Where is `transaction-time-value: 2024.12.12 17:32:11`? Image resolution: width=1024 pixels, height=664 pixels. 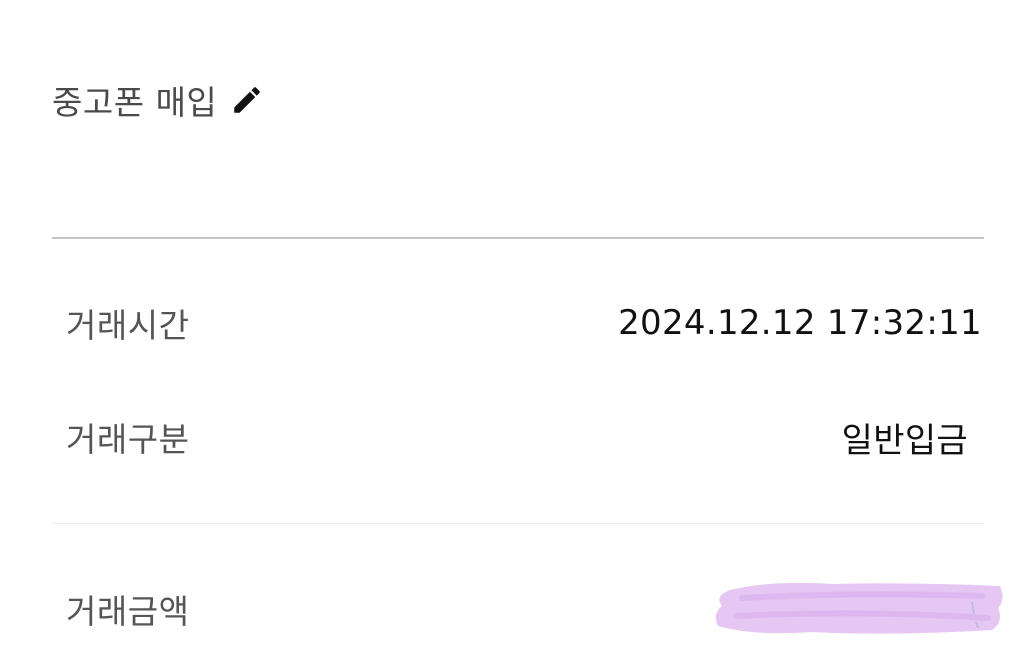 transaction-time-value: 2024.12.12 17:32:11 is located at coordinates (800, 323).